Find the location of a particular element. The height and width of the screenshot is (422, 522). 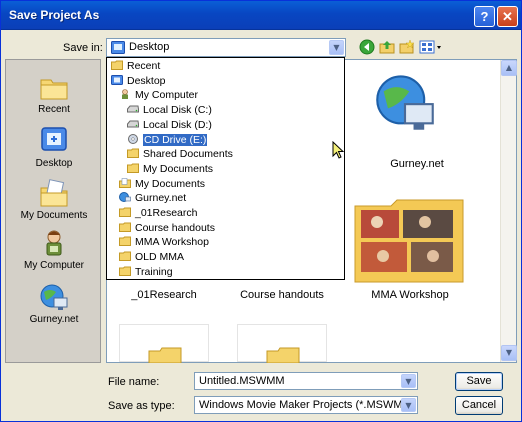

dropdown-item: Course handouts is located at coordinates (167, 228).